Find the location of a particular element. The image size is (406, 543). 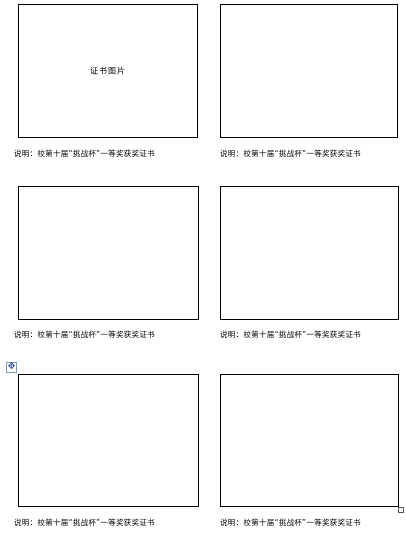

certificate-placeholder-label: 证书图片 is located at coordinates (108, 71).